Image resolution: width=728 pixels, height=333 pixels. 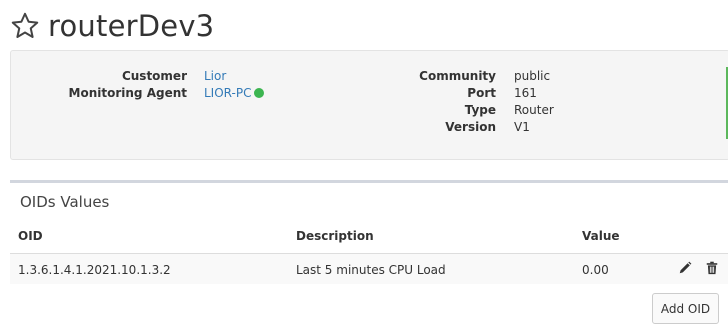 I want to click on type-label: Type, so click(x=480, y=110).